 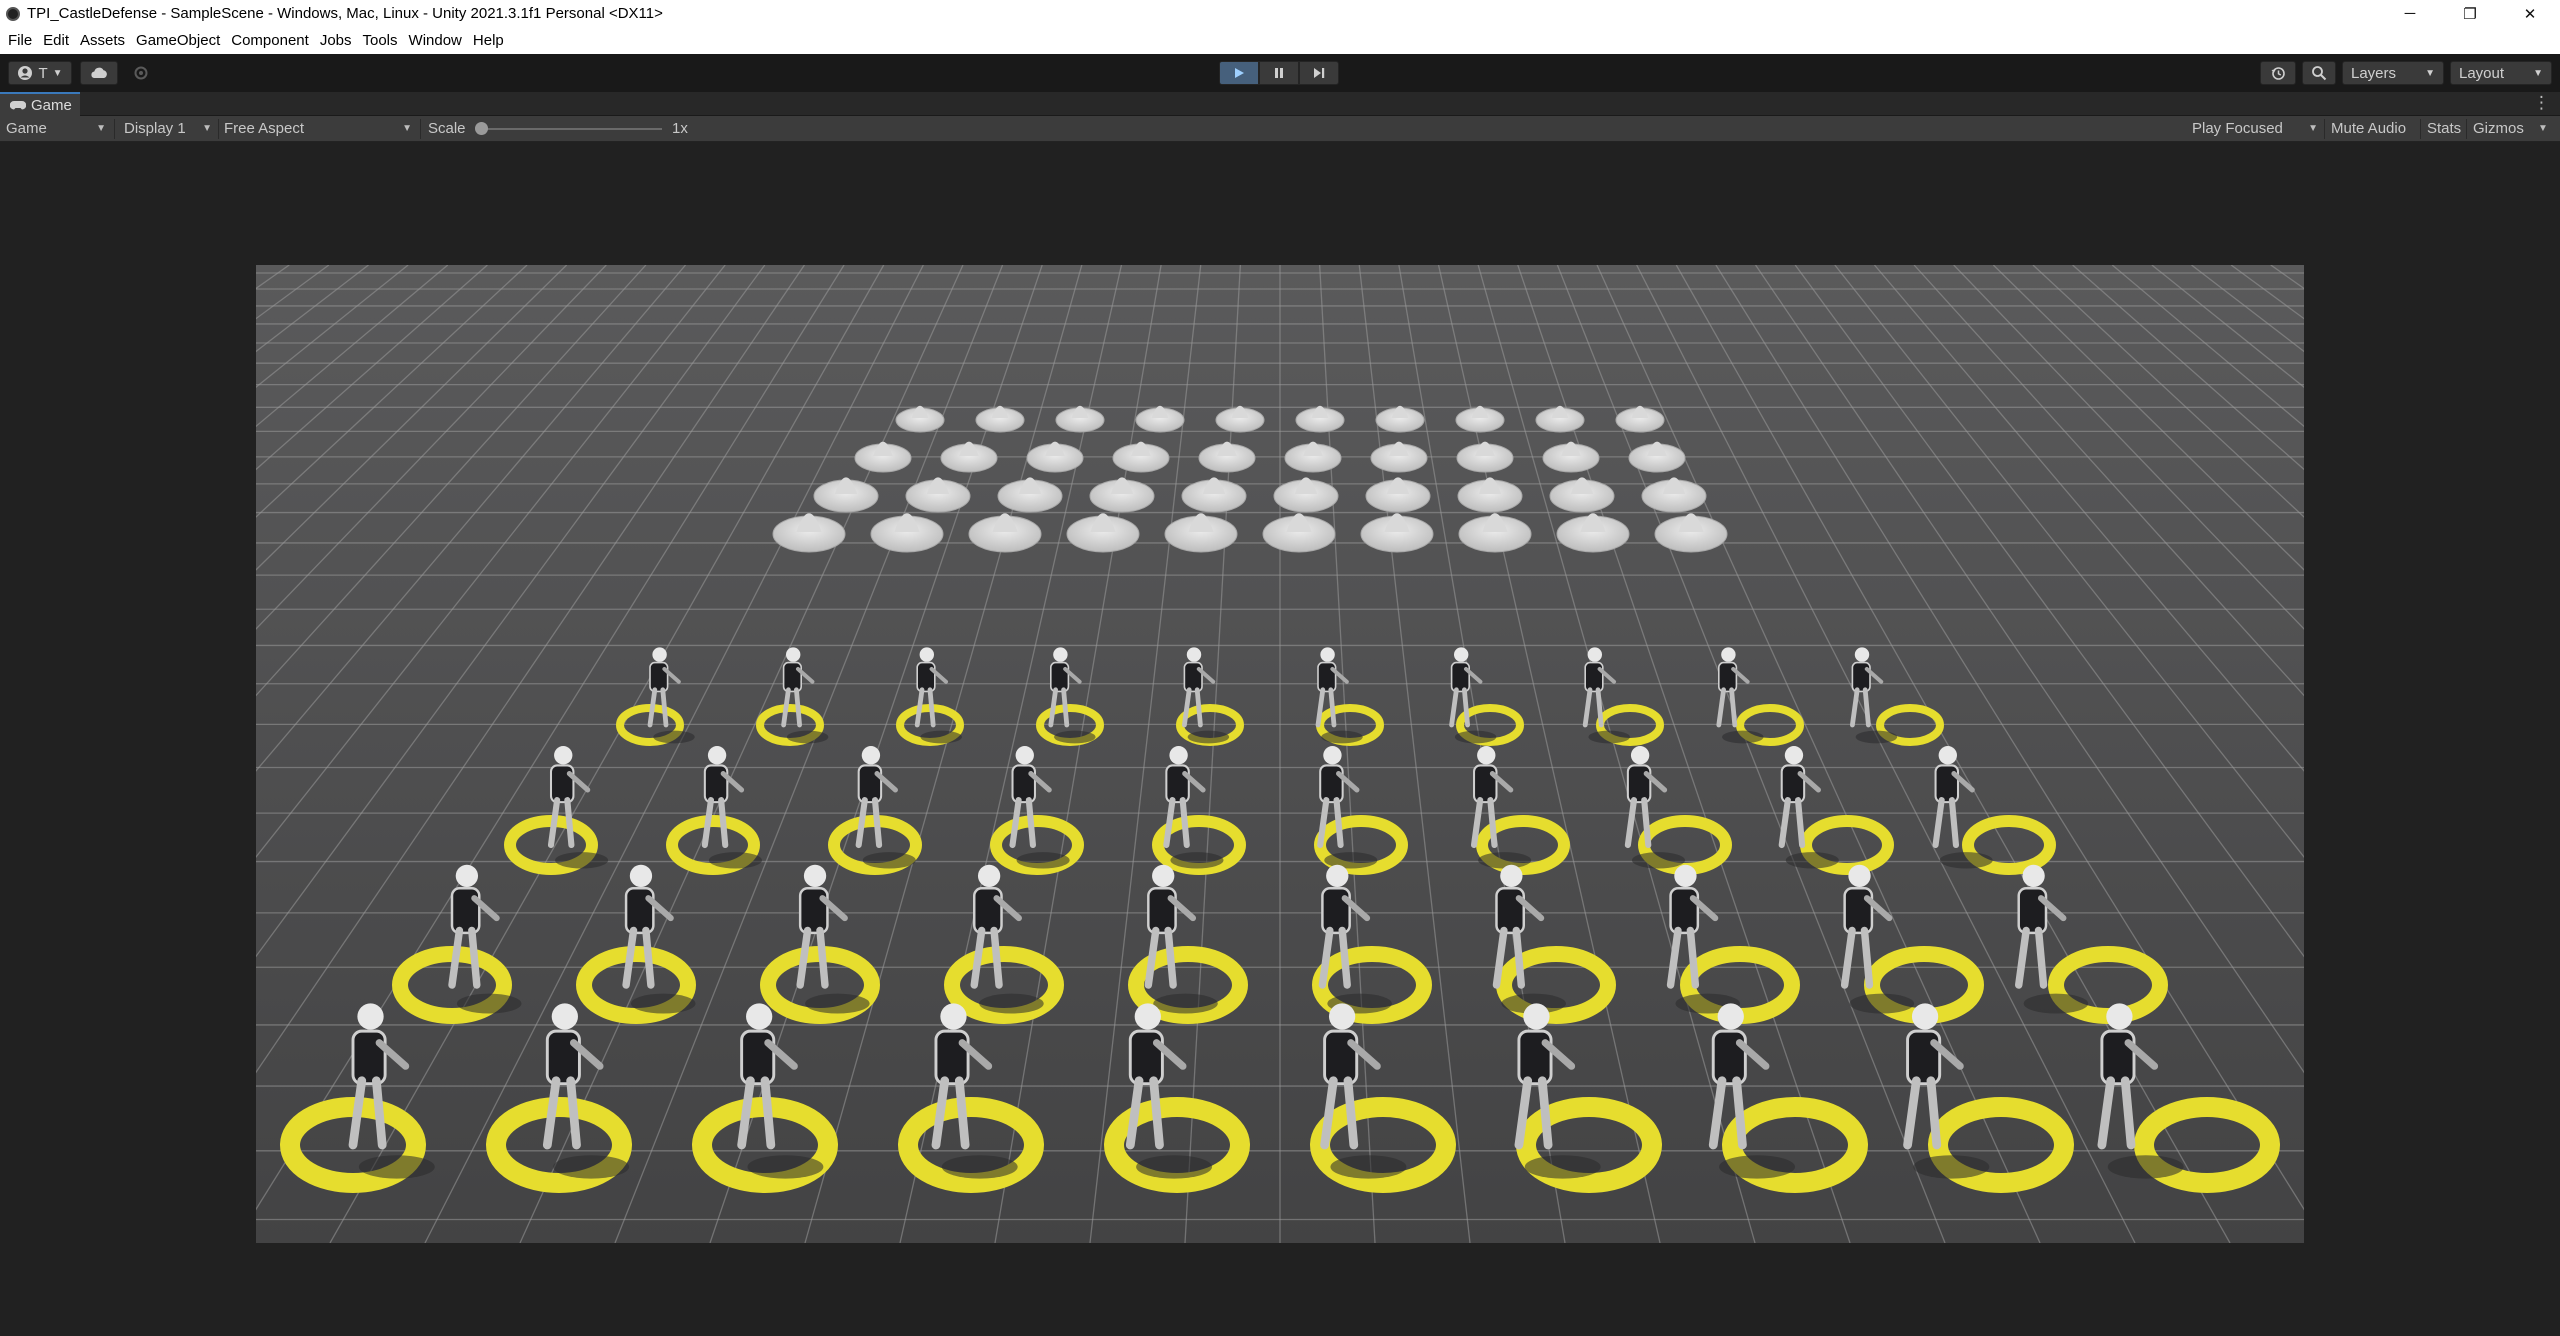 What do you see at coordinates (2257, 128) in the screenshot?
I see `play-mode-dropdown: Play Focused ▼` at bounding box center [2257, 128].